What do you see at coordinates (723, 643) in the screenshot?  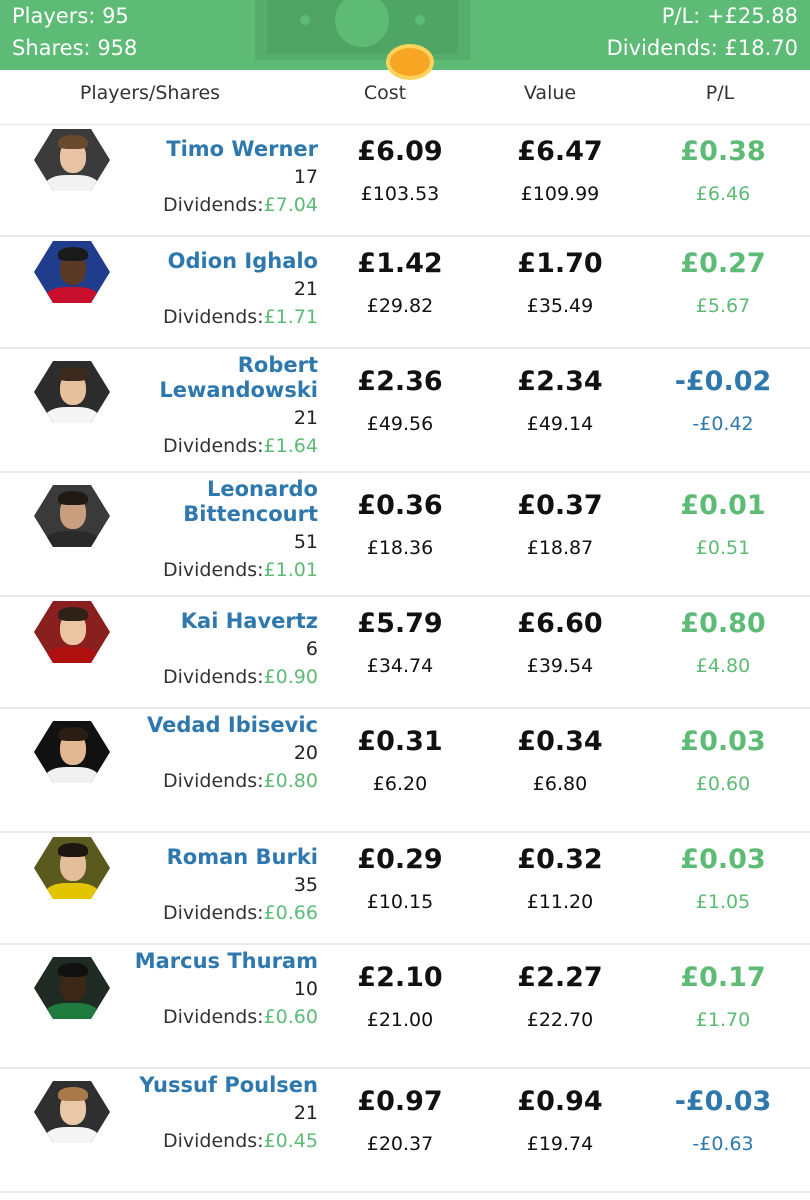 I see `pl-cell: £0.80 £4.80` at bounding box center [723, 643].